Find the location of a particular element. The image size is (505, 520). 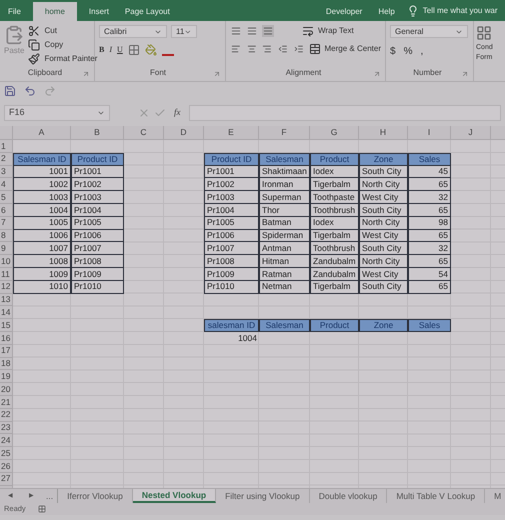

borders-icon is located at coordinates (134, 50).